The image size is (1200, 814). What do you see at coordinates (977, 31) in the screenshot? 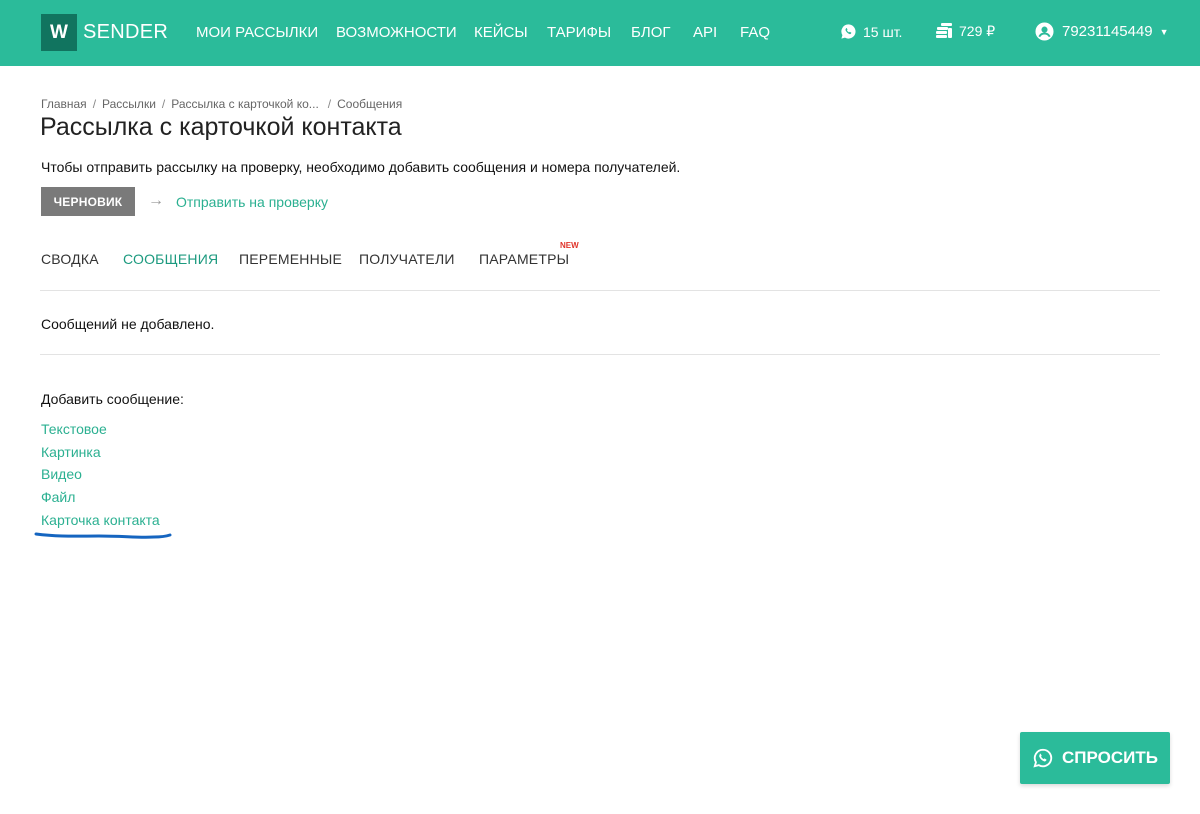
I see `balance-value: 729 ₽` at bounding box center [977, 31].